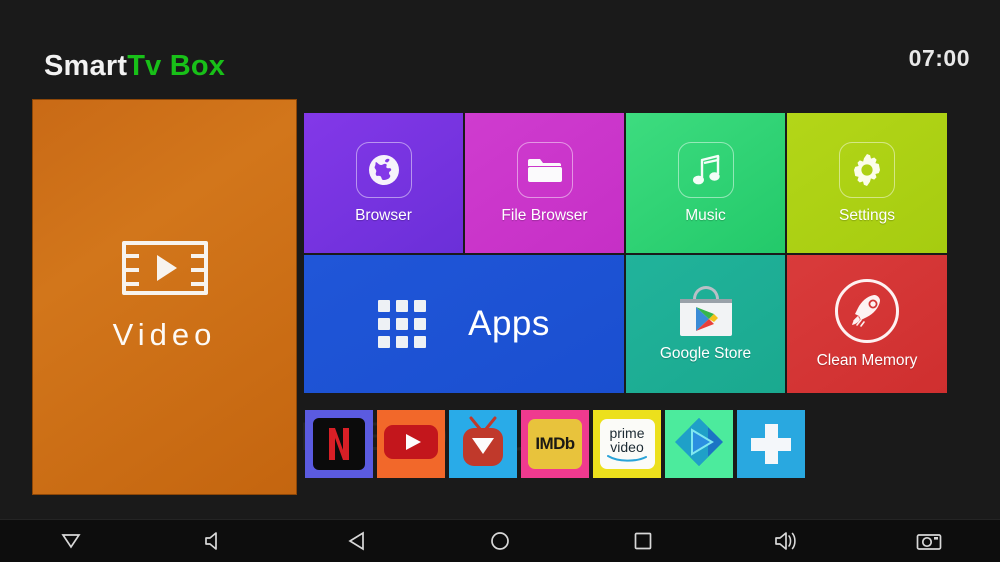 The width and height of the screenshot is (1000, 562). I want to click on tile-apps: Apps, so click(464, 324).